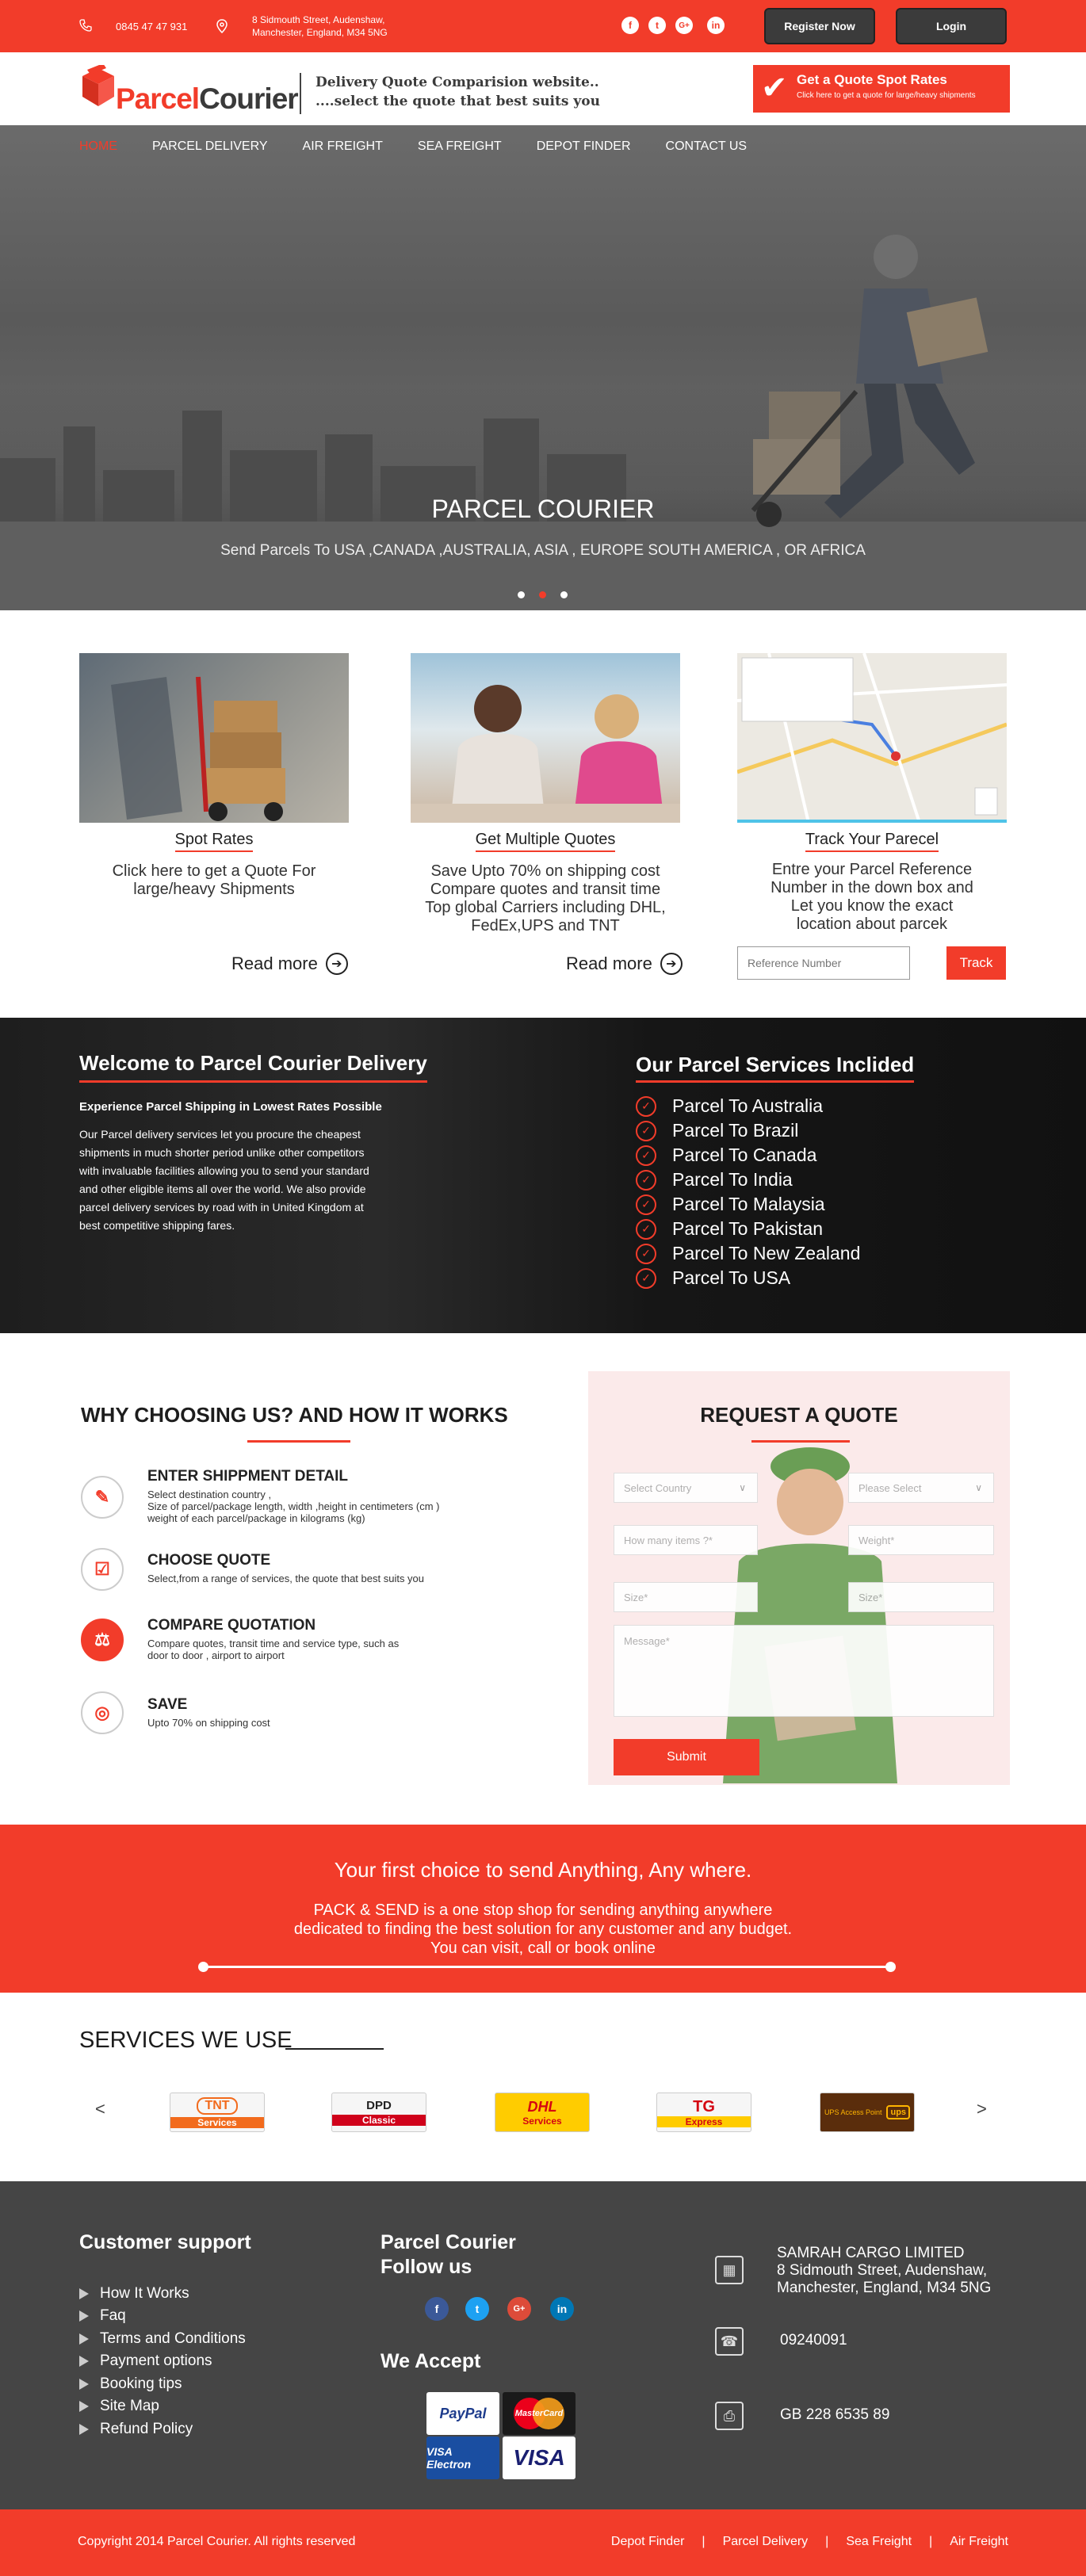 The image size is (1086, 2576). I want to click on nav-contact-us: CONTACT US, so click(707, 147).